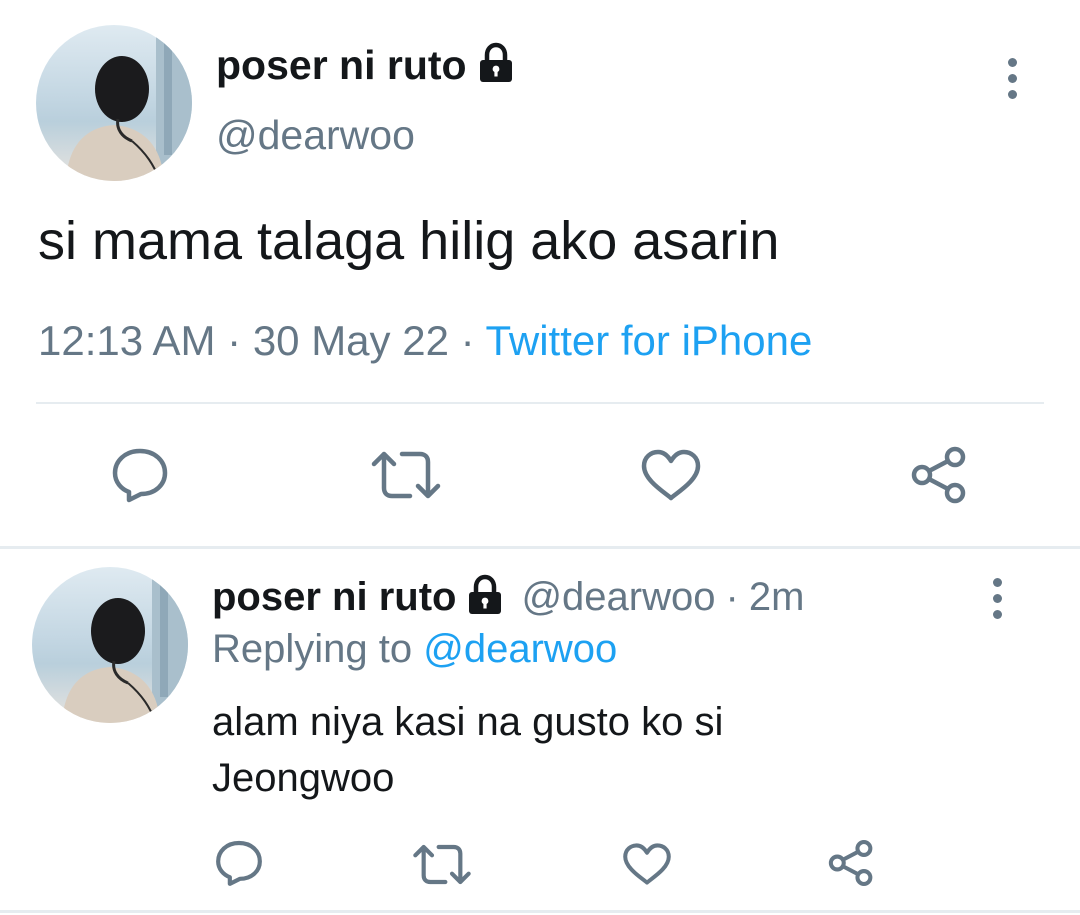  I want to click on reply-text-line: alam niya kasi na gusto ko si, so click(468, 722).